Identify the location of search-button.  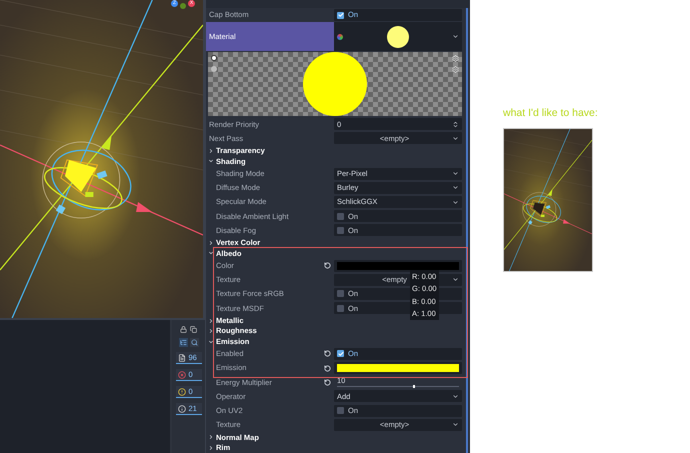
(194, 342).